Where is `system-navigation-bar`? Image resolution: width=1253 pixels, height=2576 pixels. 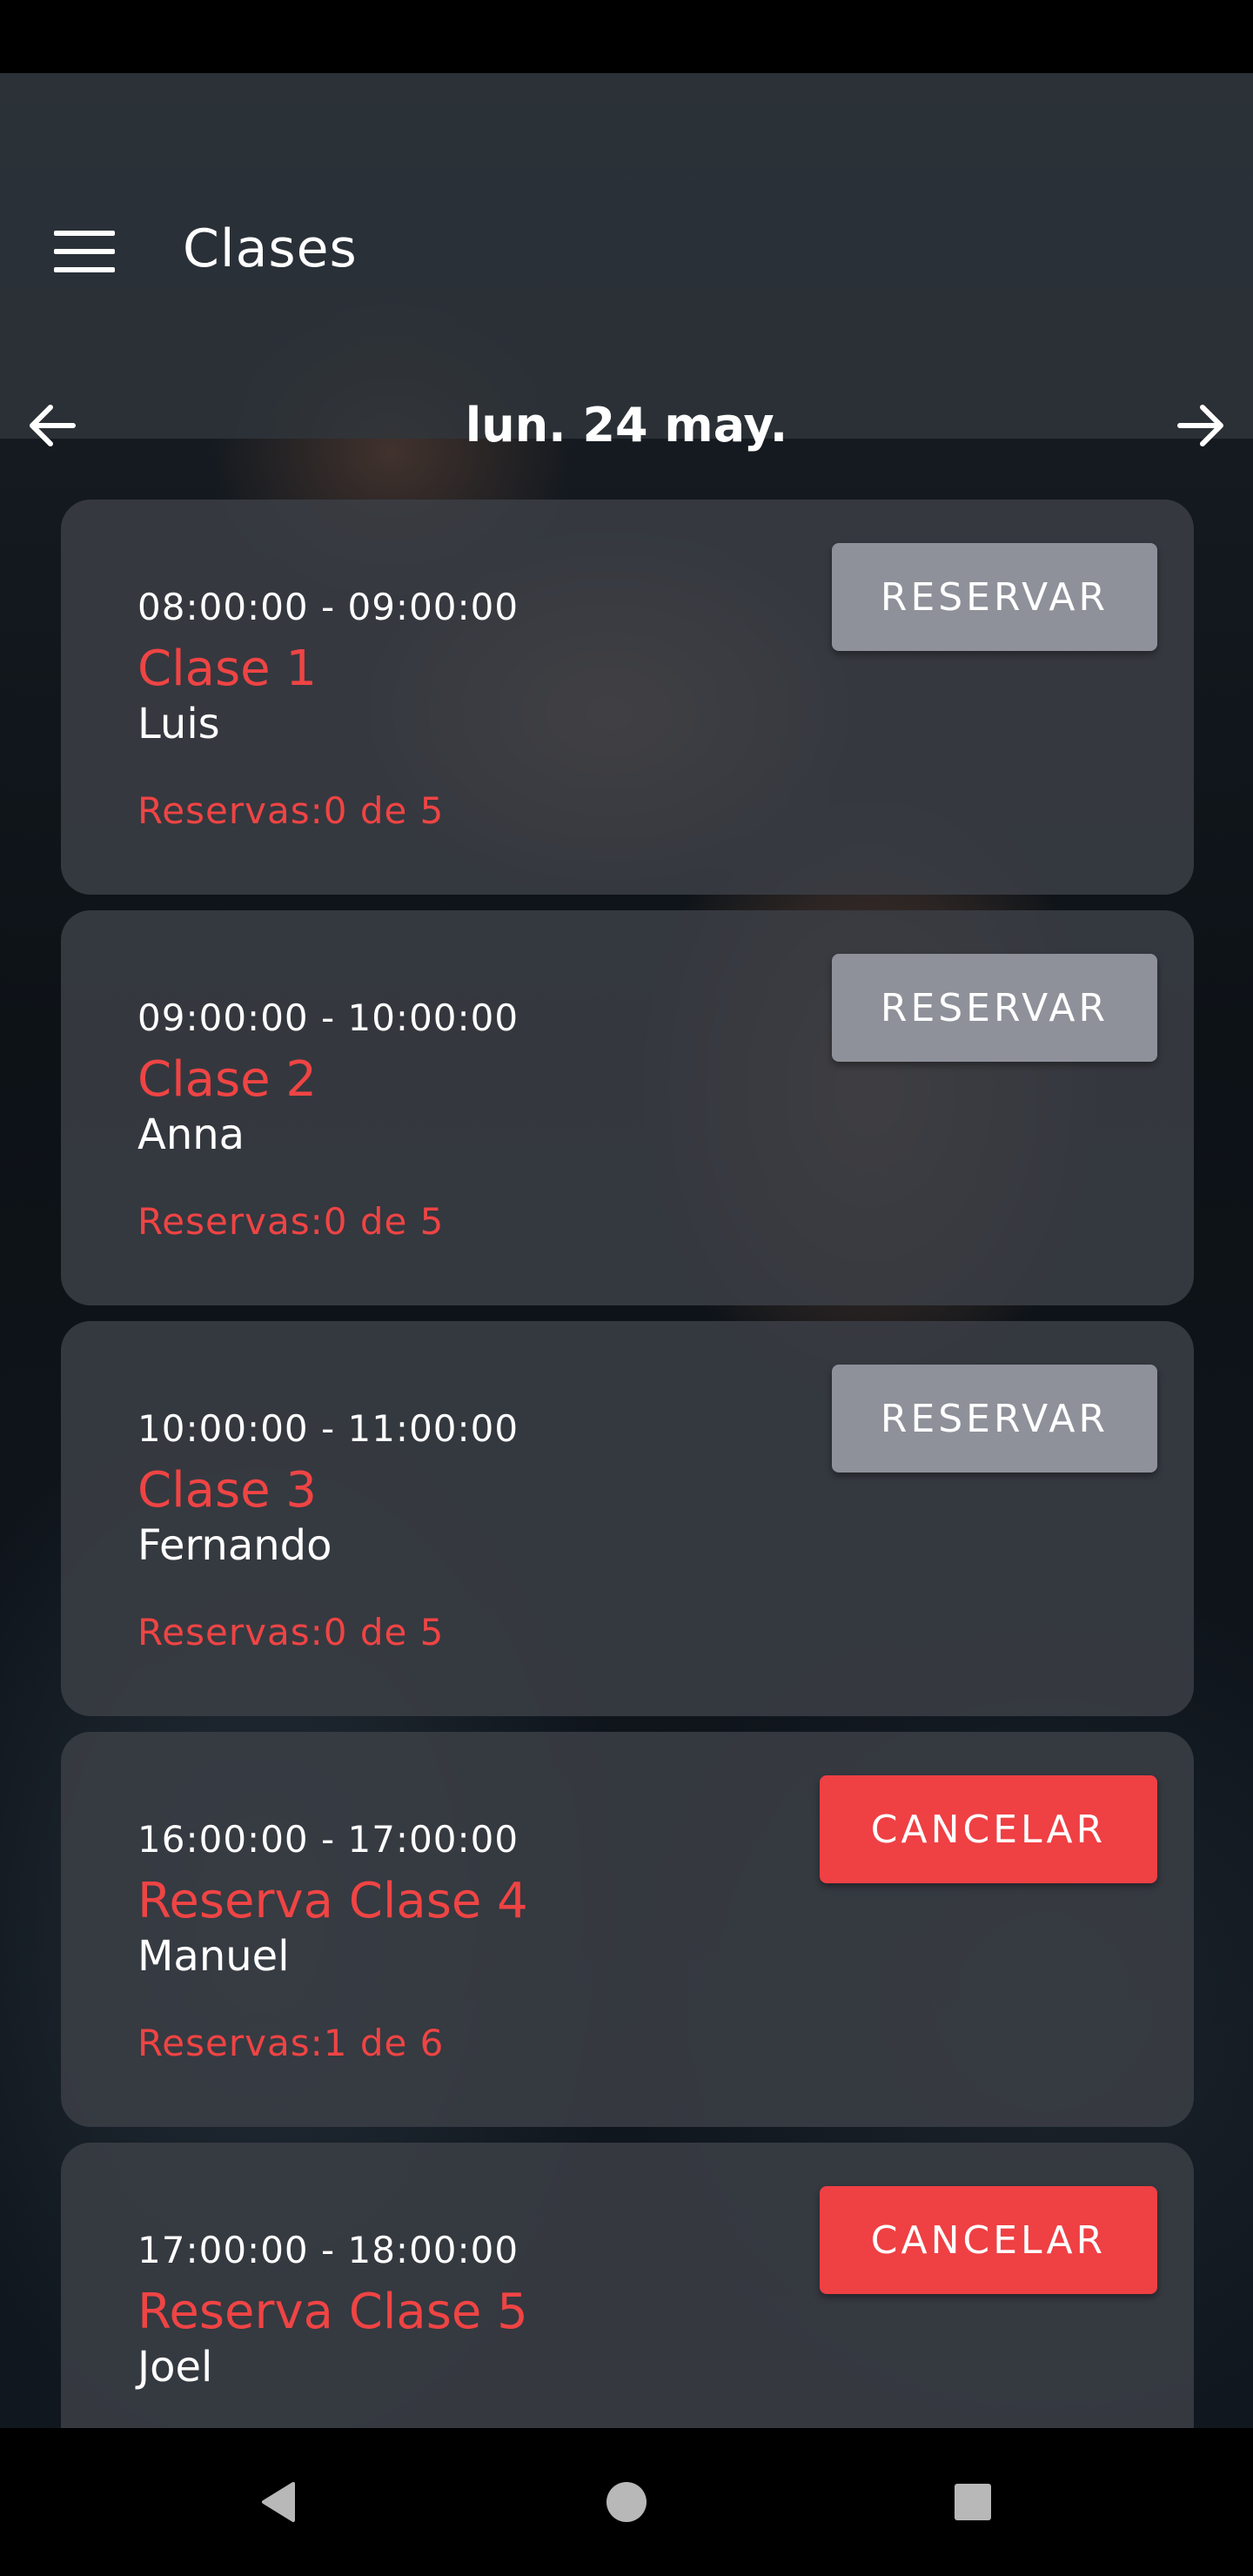 system-navigation-bar is located at coordinates (626, 2502).